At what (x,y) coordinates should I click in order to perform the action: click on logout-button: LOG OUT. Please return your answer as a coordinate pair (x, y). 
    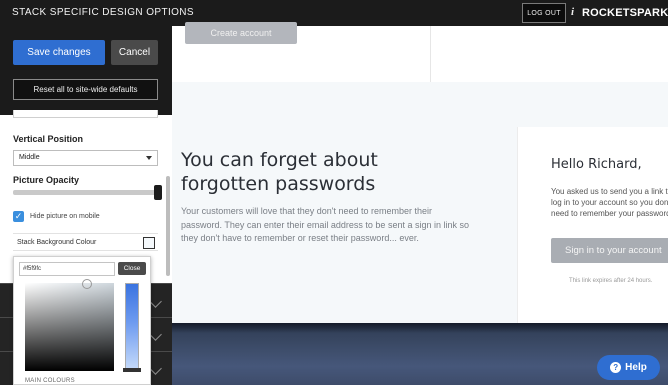
    Looking at the image, I should click on (544, 13).